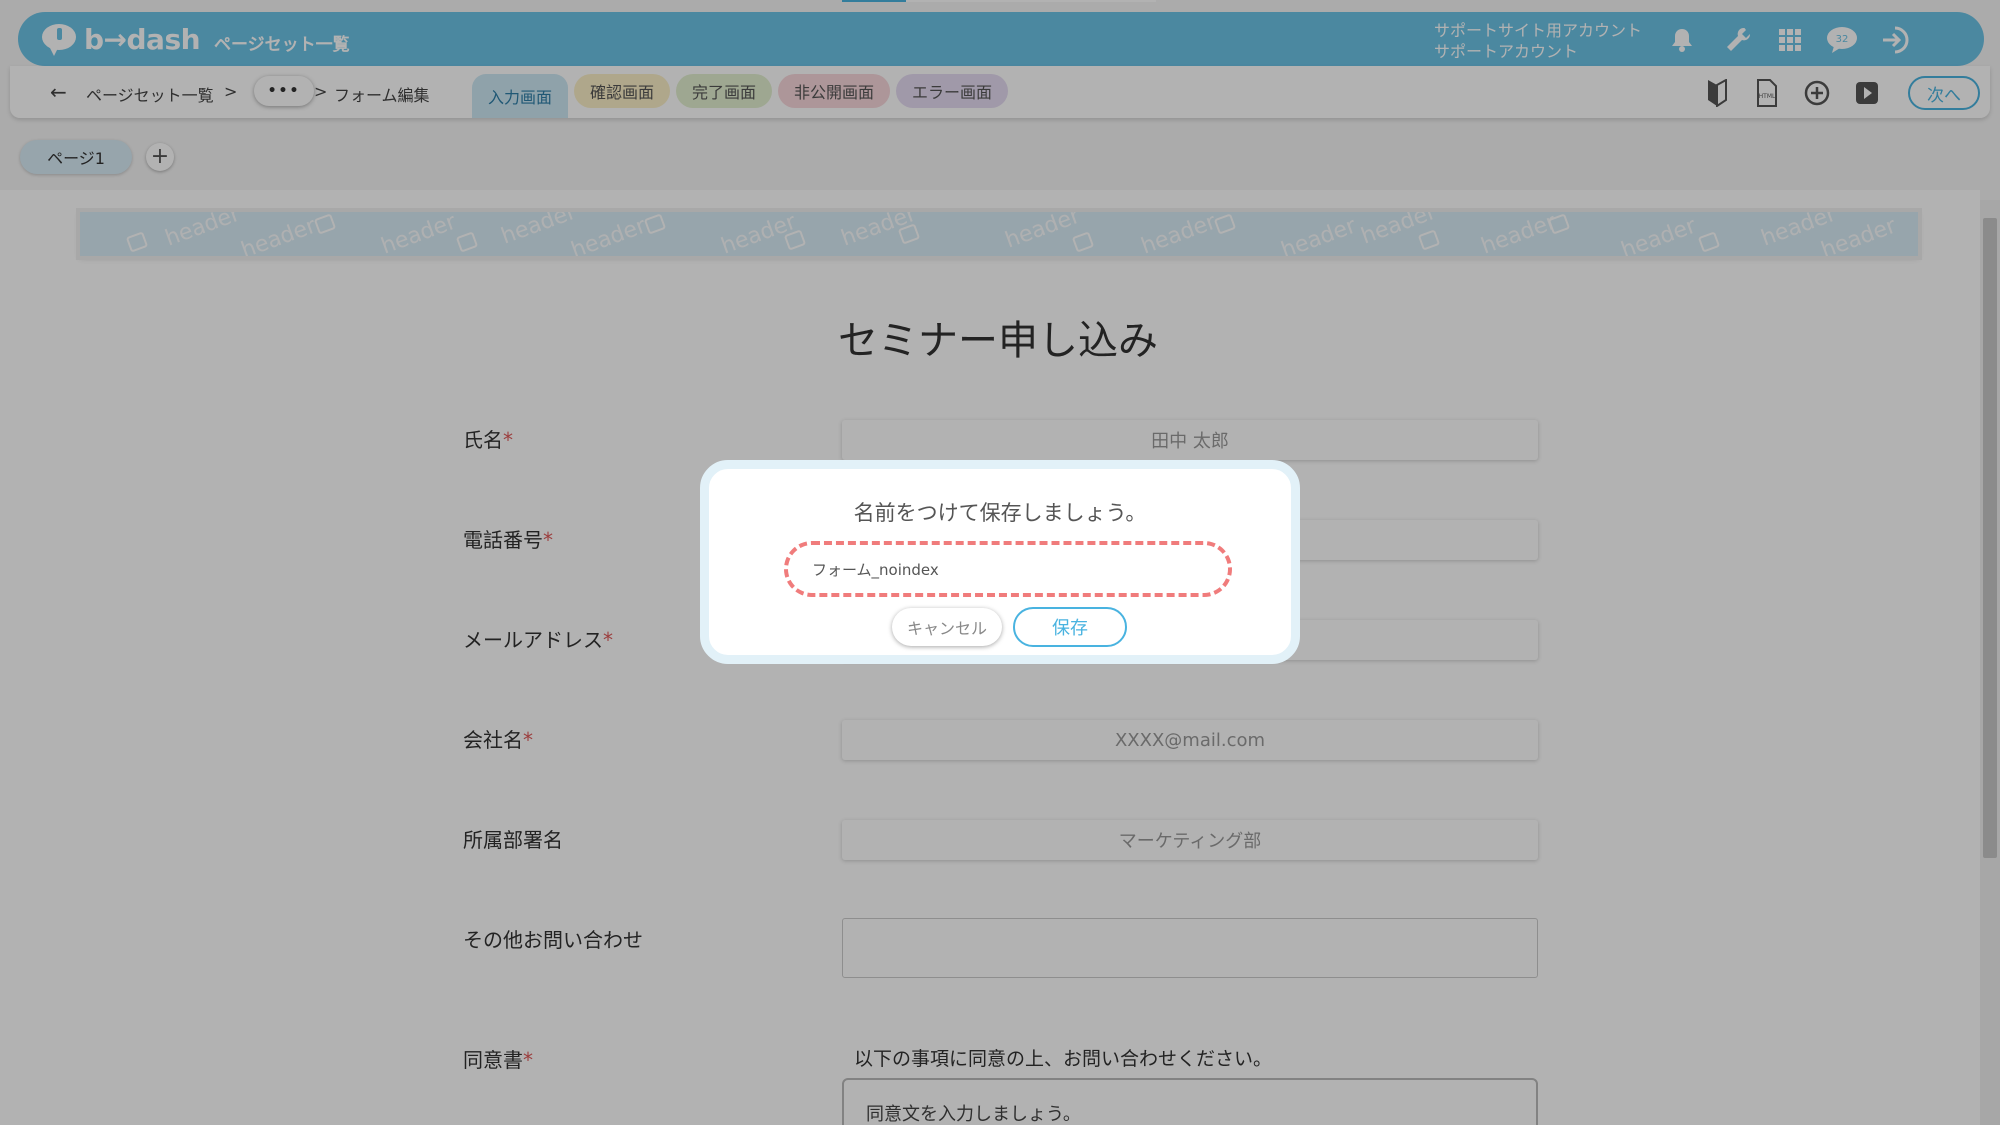 Image resolution: width=2000 pixels, height=1125 pixels. Describe the element at coordinates (947, 627) in the screenshot. I see `cancel-button: キャンセル` at that location.